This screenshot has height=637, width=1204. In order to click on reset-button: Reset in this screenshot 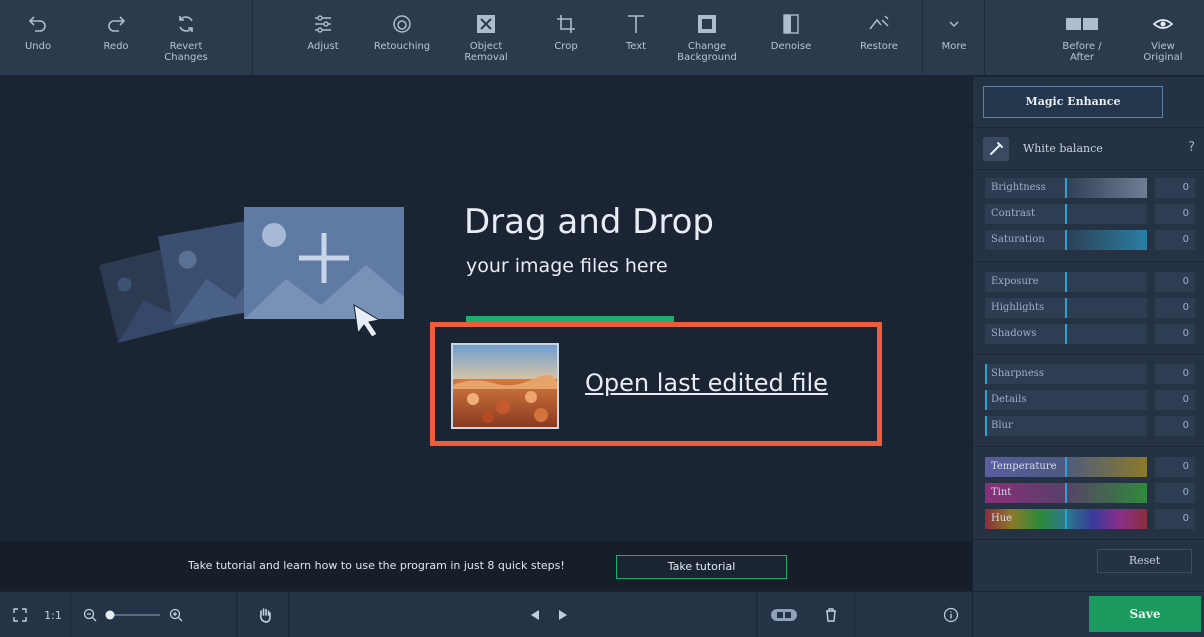, I will do `click(1144, 561)`.